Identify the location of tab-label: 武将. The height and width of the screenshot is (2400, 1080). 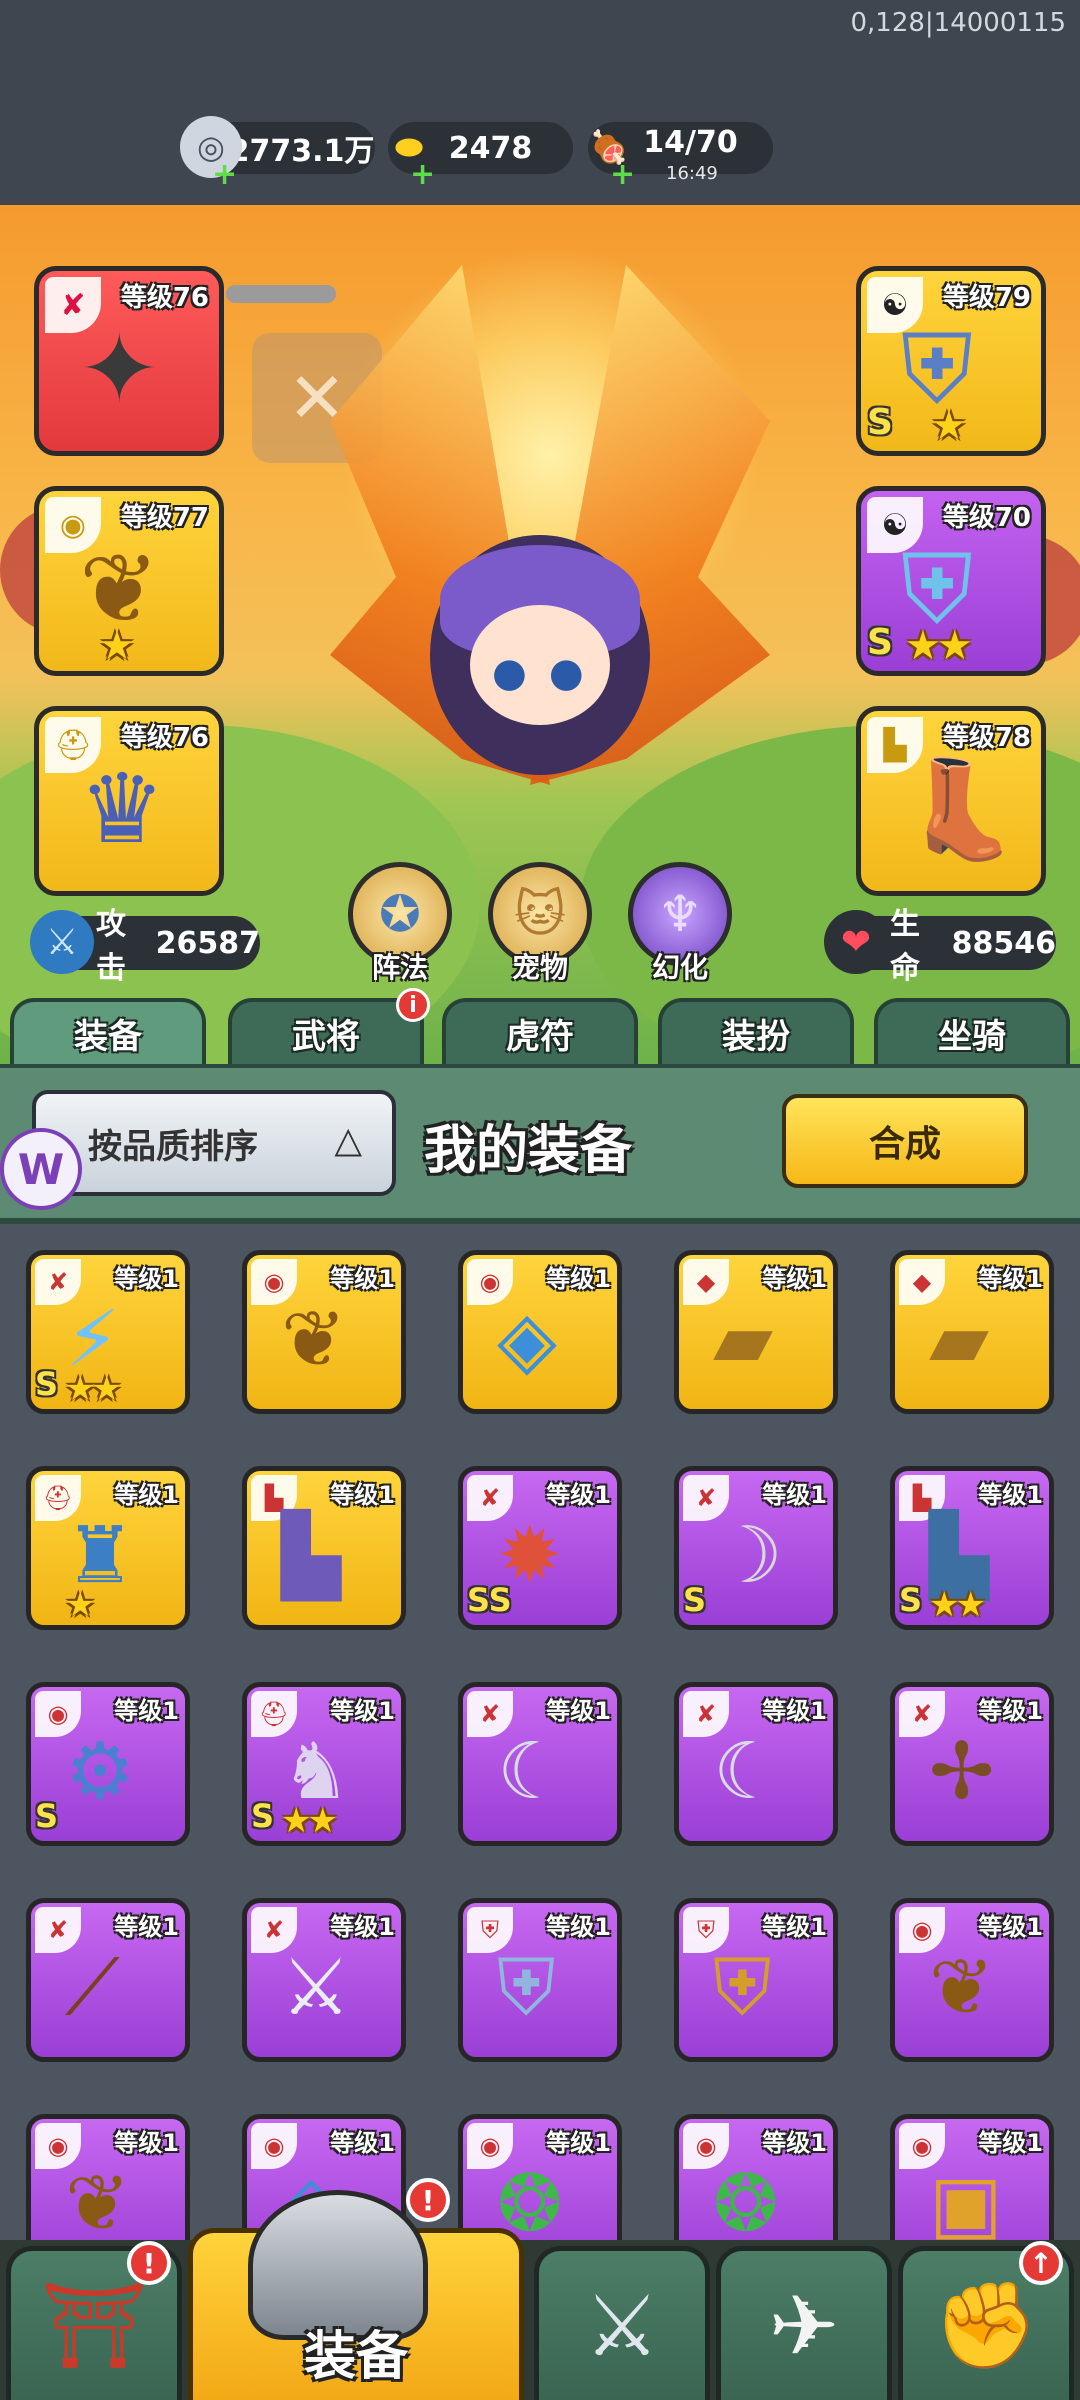
(326, 1036).